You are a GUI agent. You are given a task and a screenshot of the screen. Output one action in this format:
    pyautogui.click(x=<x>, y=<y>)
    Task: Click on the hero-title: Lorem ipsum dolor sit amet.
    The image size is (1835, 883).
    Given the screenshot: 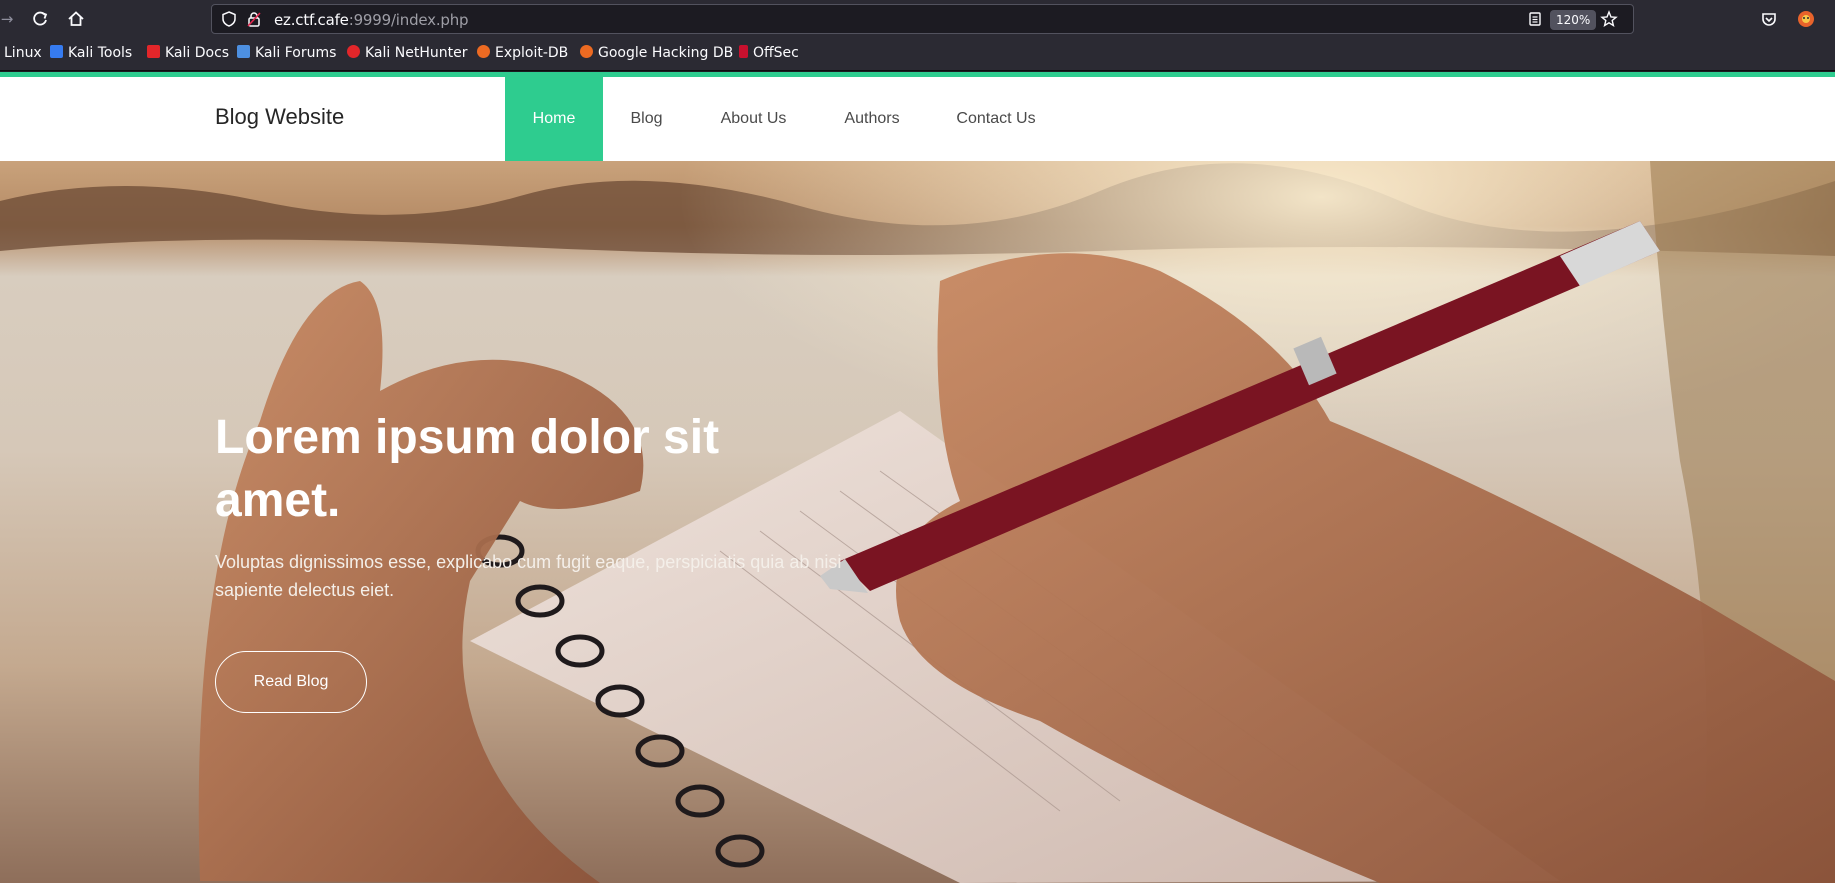 What is the action you would take?
    pyautogui.click(x=467, y=469)
    